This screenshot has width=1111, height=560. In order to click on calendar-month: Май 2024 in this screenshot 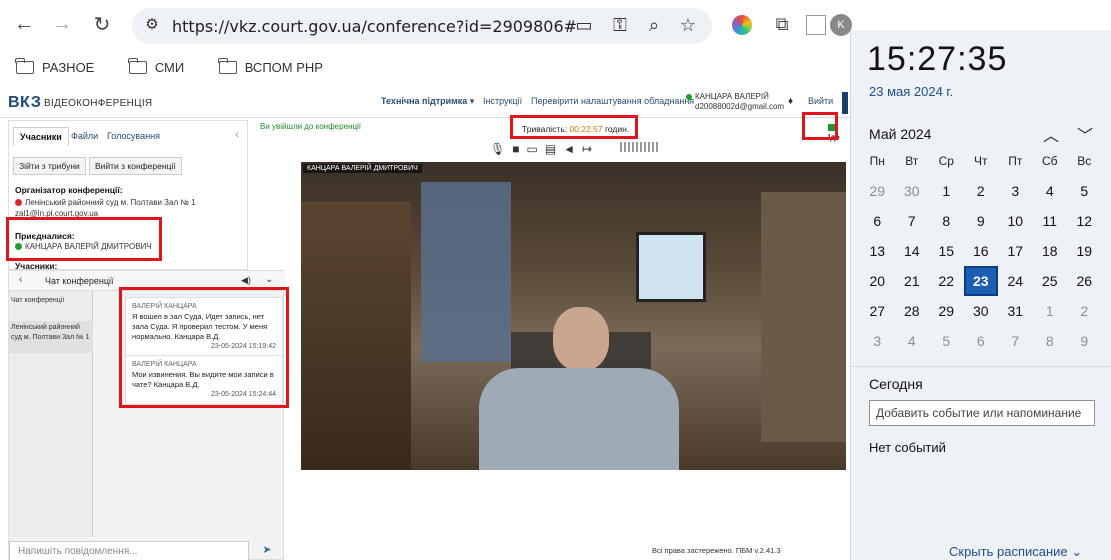, I will do `click(900, 134)`.